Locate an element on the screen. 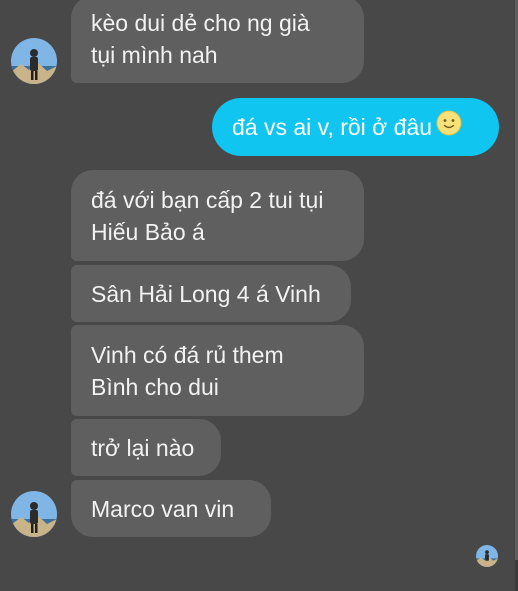 The width and height of the screenshot is (518, 591). message-bubble-incoming: Vinh có đá rủ them Bình cho dui is located at coordinates (217, 370).